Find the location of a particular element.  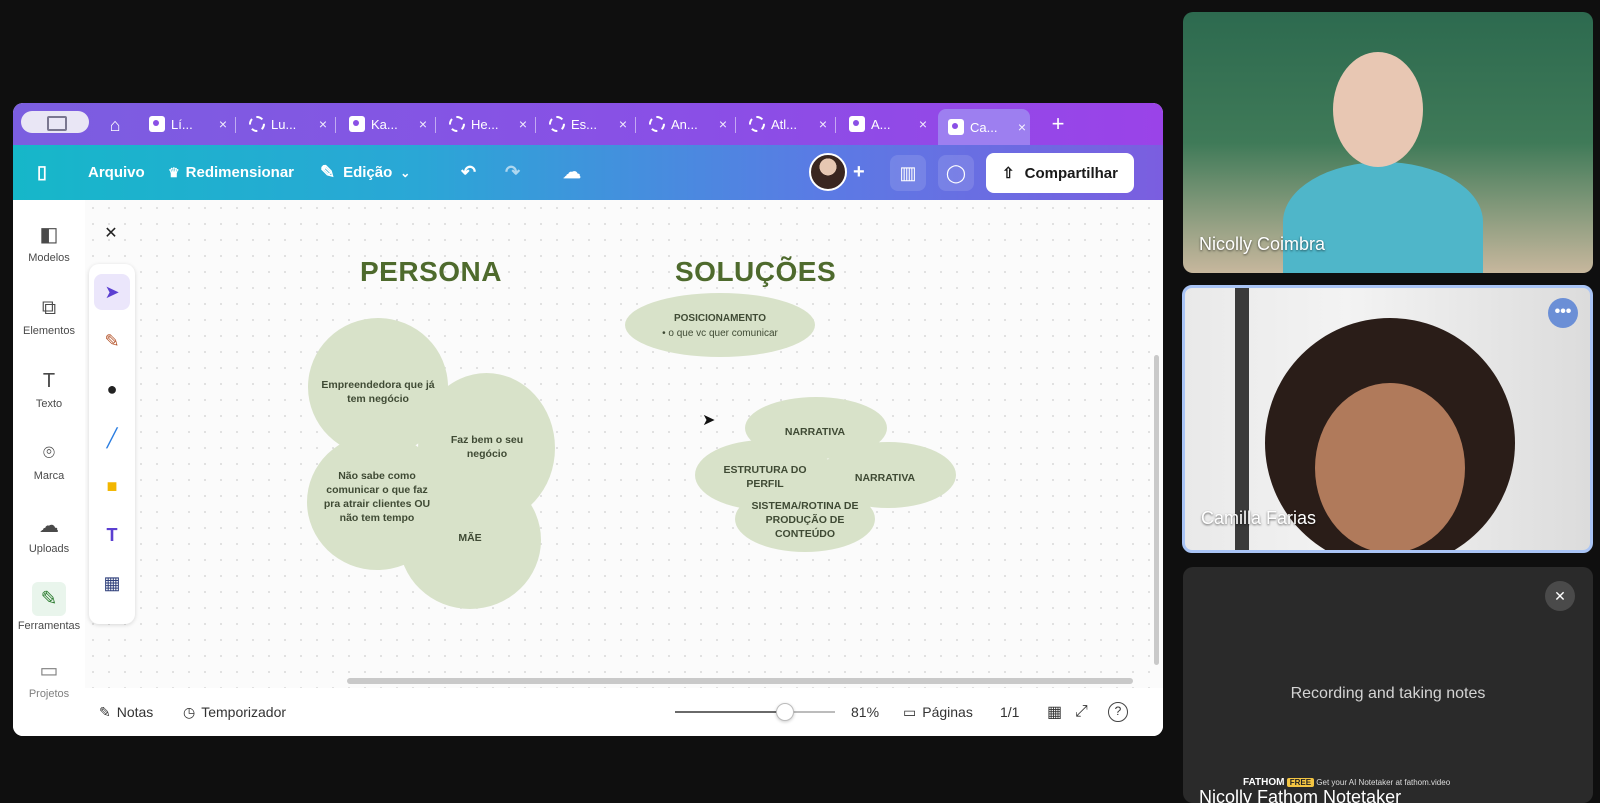

rail-text: T Texto is located at coordinates (49, 389).